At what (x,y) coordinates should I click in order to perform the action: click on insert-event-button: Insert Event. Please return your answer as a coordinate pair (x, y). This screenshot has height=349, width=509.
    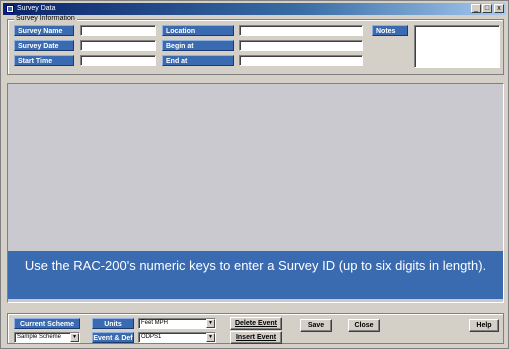
    Looking at the image, I should click on (256, 337).